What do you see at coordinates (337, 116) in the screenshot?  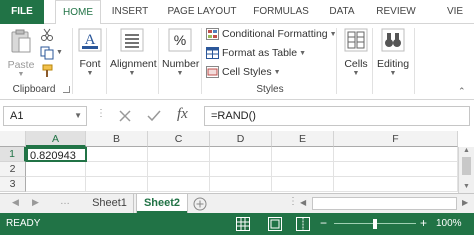 I see `formula-input: =RAND()` at bounding box center [337, 116].